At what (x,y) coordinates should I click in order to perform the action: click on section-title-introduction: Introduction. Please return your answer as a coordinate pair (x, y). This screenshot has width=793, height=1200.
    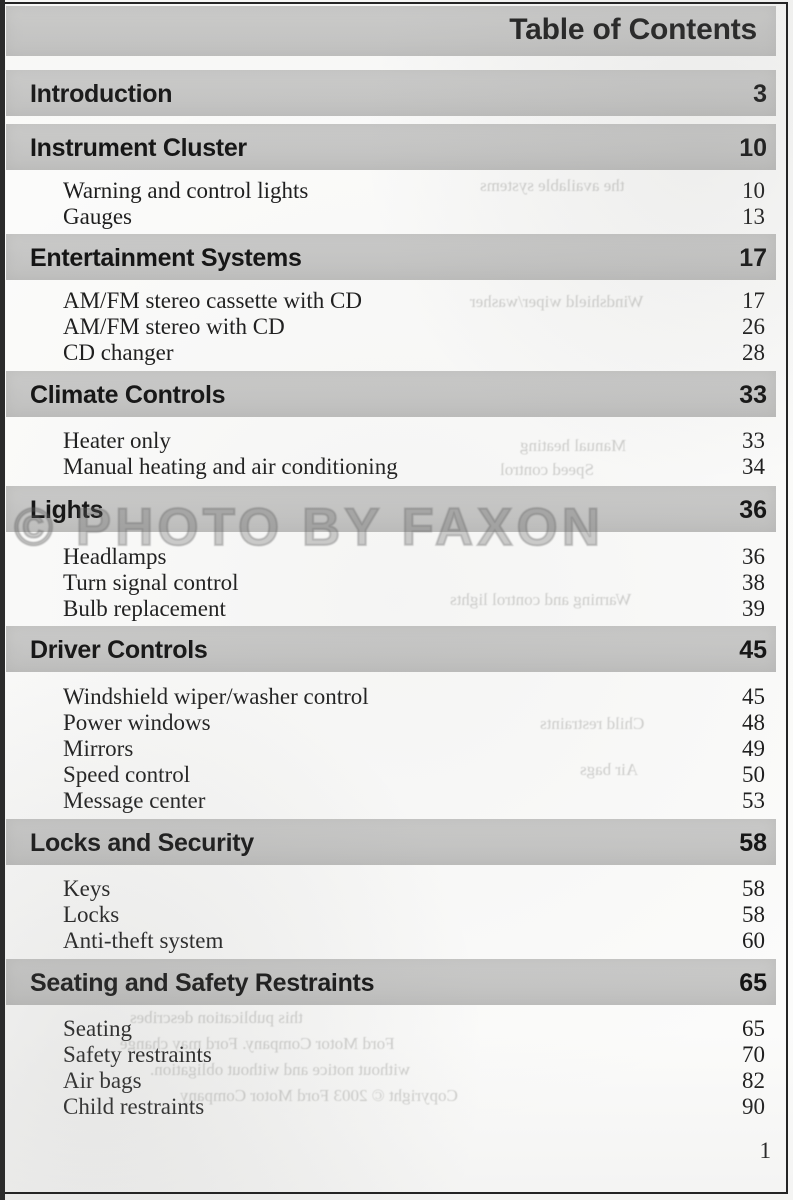
    Looking at the image, I should click on (101, 94).